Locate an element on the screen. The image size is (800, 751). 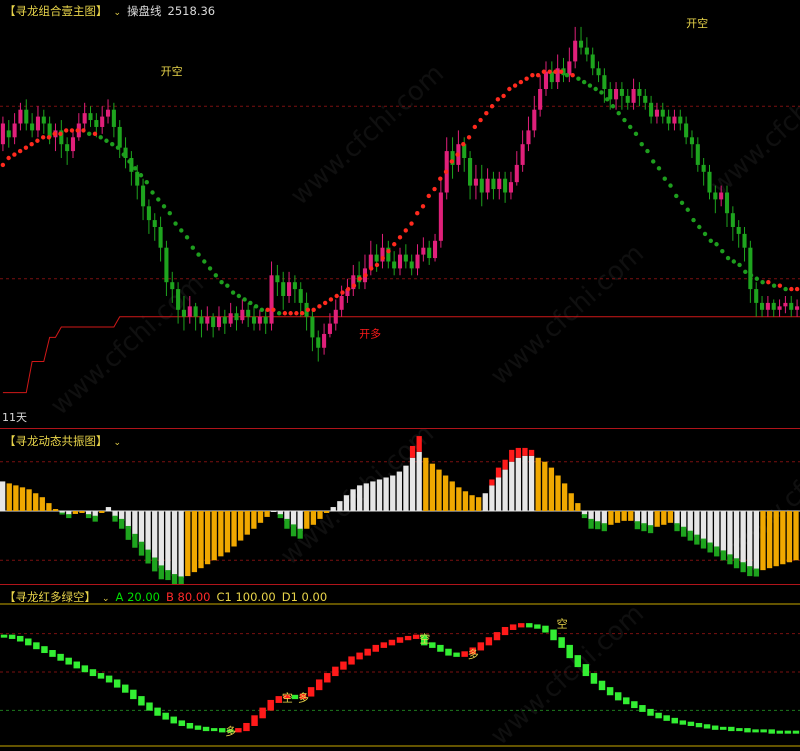
redgreen-title: 【寻龙红多绿空】 is located at coordinates (50, 597).